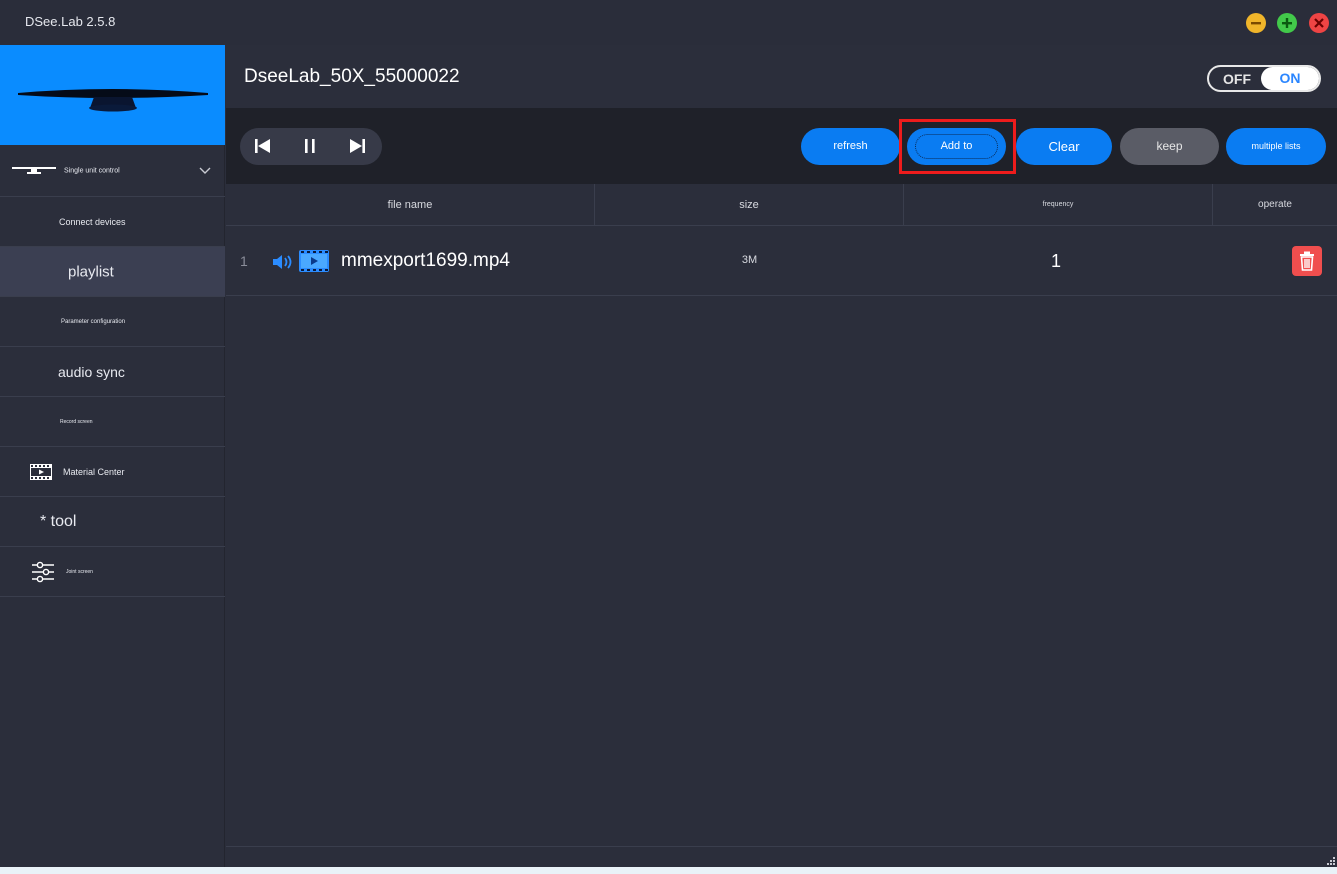  Describe the element at coordinates (43, 571) in the screenshot. I see `sliders-icon` at that location.